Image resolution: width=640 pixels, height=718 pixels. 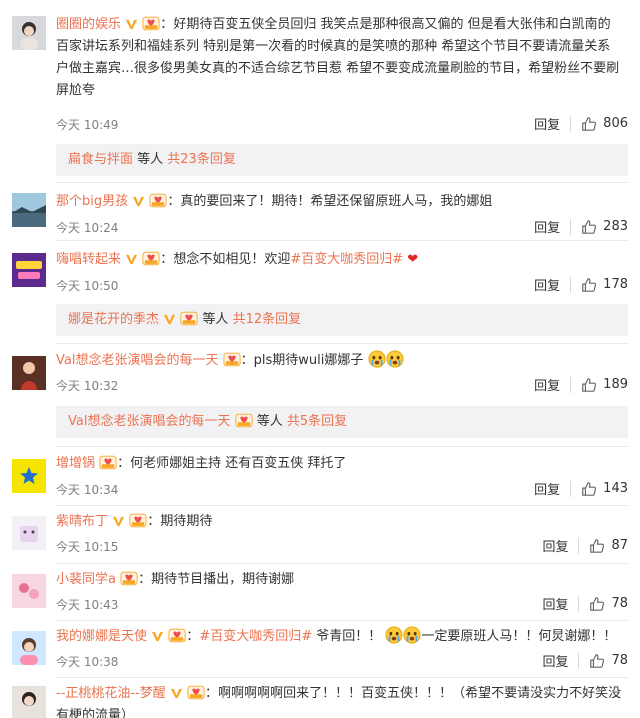 What do you see at coordinates (87, 662) in the screenshot?
I see `timestamp: 今天 10:38` at bounding box center [87, 662].